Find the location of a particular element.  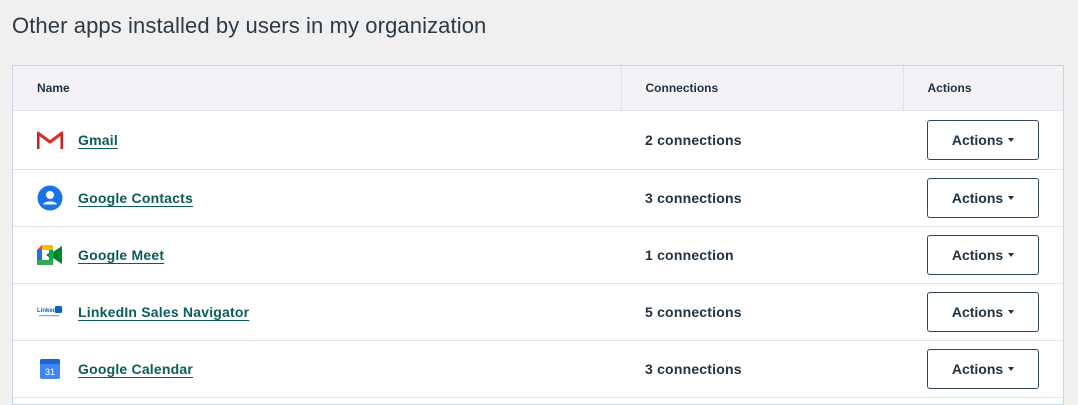

connections-count: 1 connection is located at coordinates (689, 254).